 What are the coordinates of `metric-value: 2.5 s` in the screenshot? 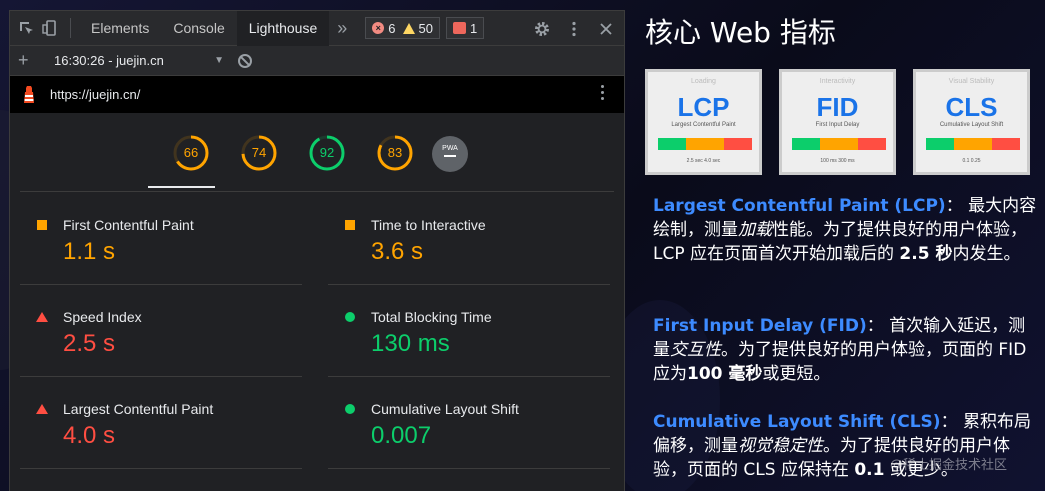 It's located at (89, 343).